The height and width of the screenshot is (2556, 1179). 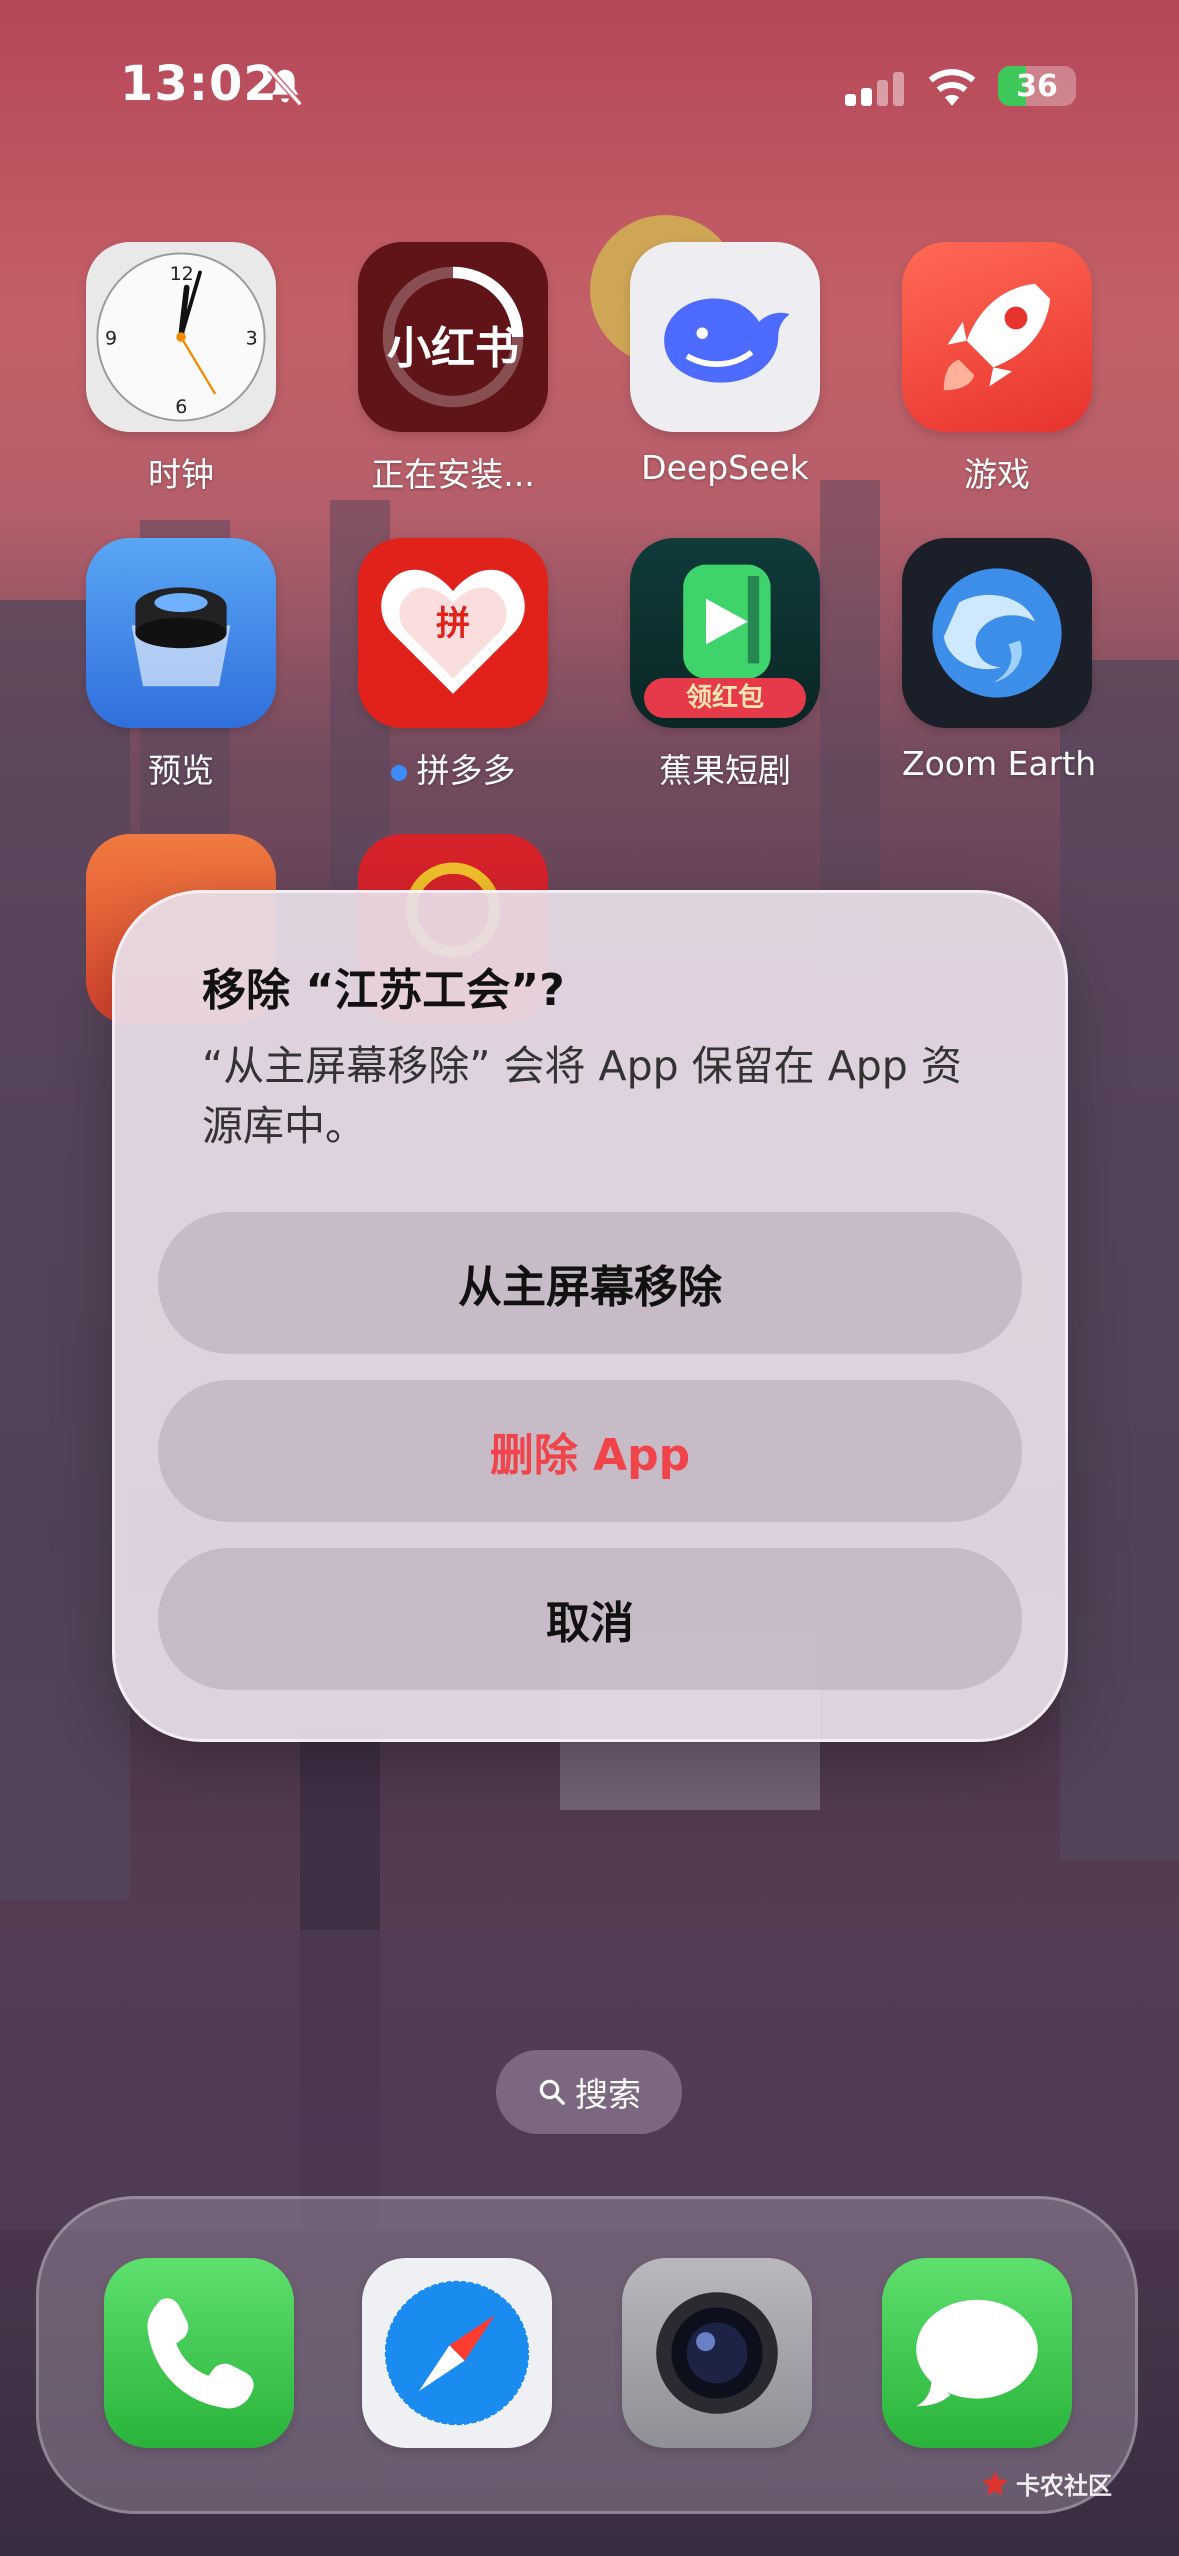 What do you see at coordinates (181, 337) in the screenshot?
I see `clock-icon: 12 3 6 9` at bounding box center [181, 337].